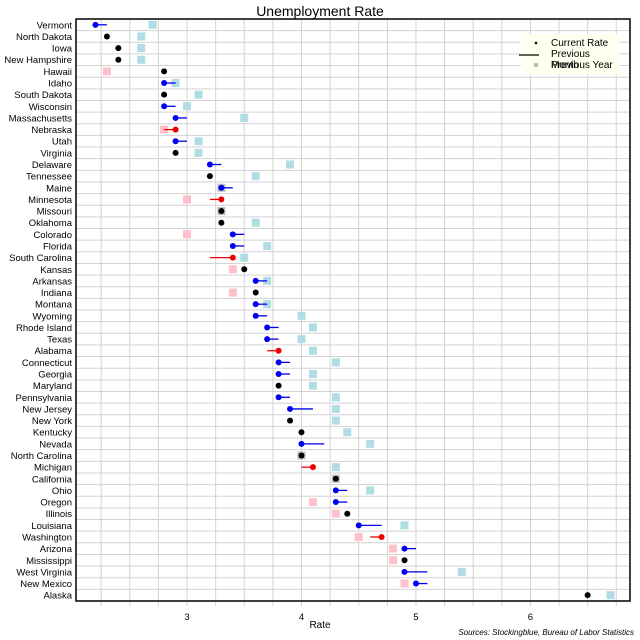 Image resolution: width=640 pixels, height=640 pixels. I want to click on y-tick-label: Pennsylvania, so click(43, 398).